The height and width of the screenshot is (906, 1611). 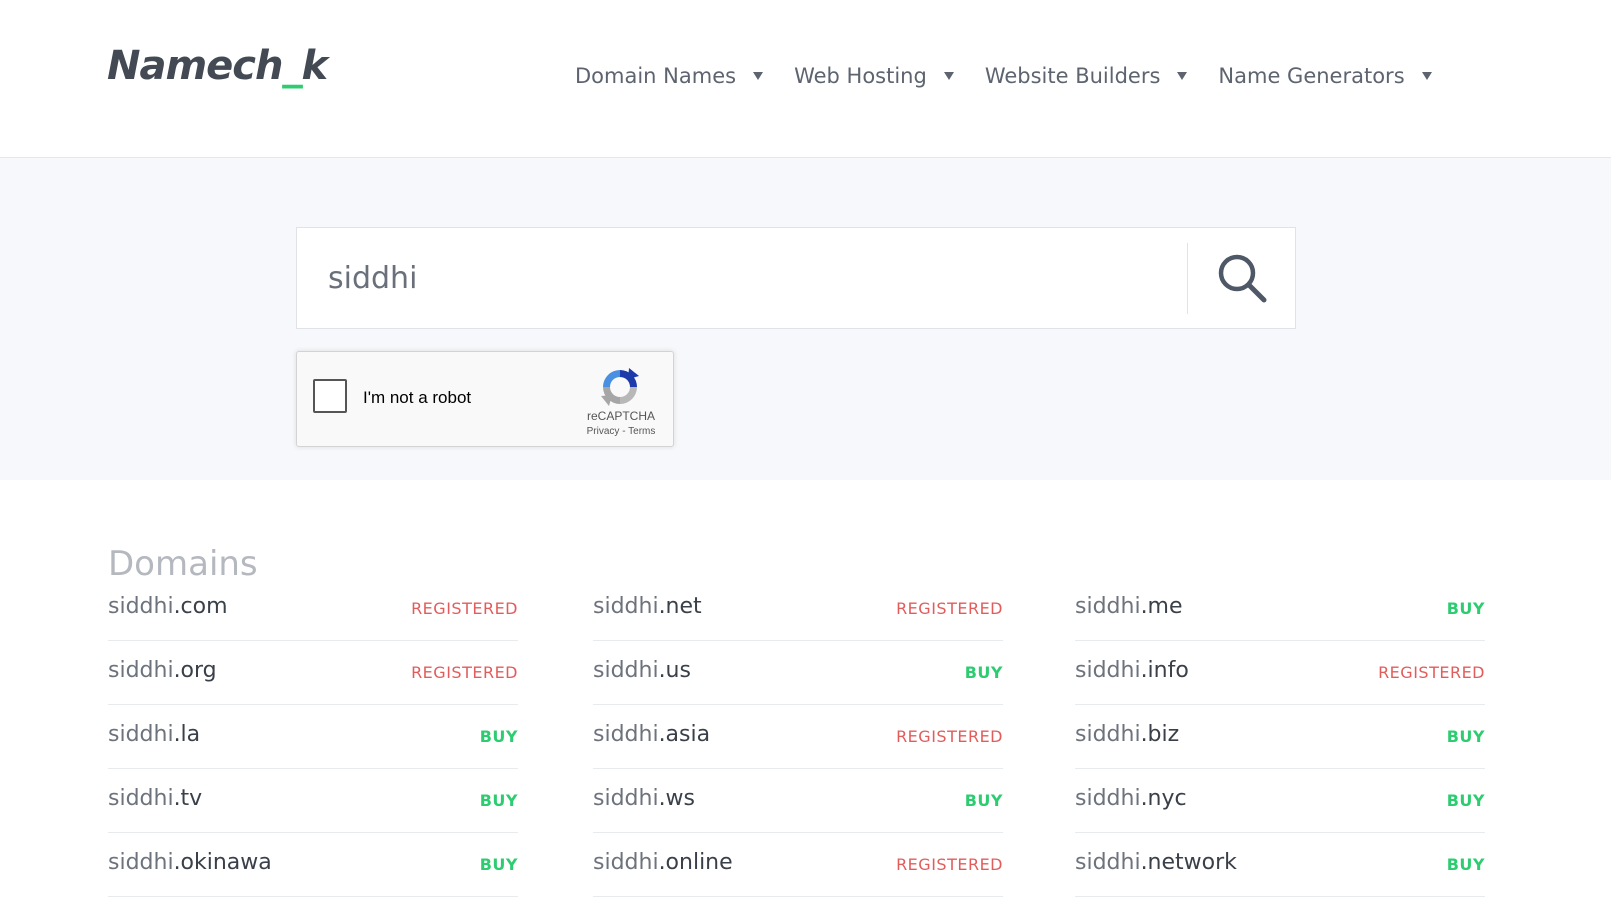 I want to click on domain-row: siddhi.la BUY, so click(x=313, y=737).